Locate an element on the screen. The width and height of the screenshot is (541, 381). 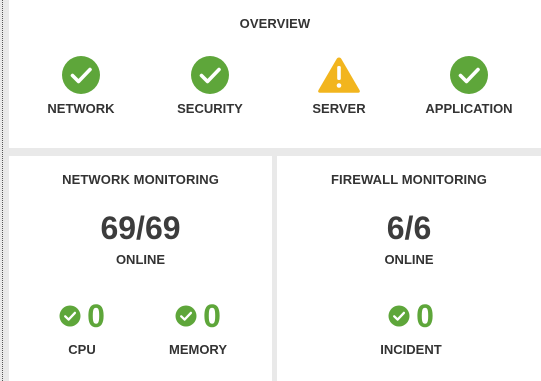
overview-title: OVERVIEW is located at coordinates (275, 23).